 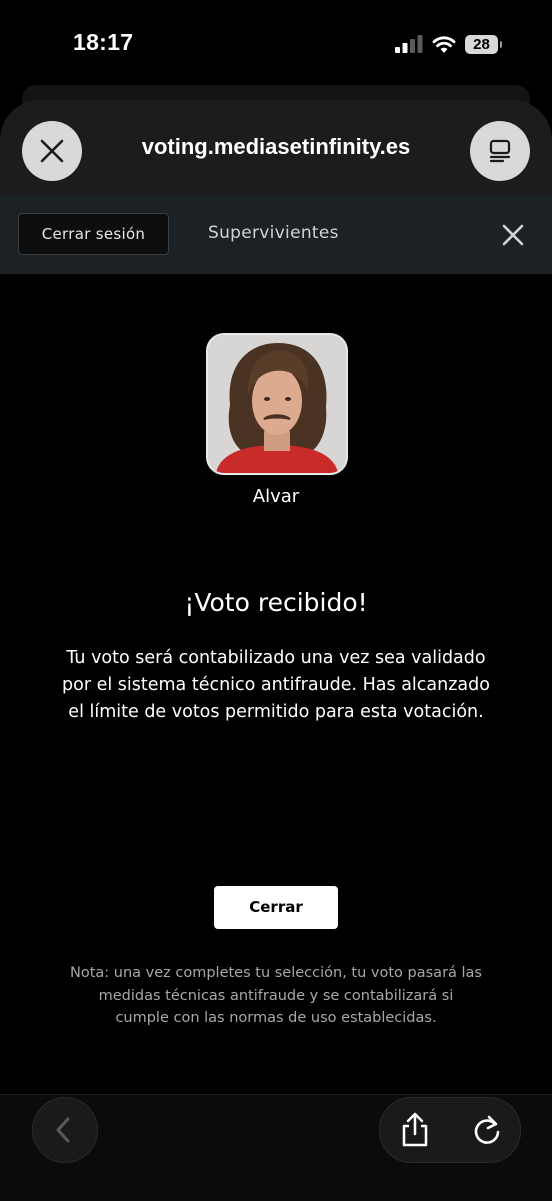 I want to click on wifi-icon, so click(x=444, y=44).